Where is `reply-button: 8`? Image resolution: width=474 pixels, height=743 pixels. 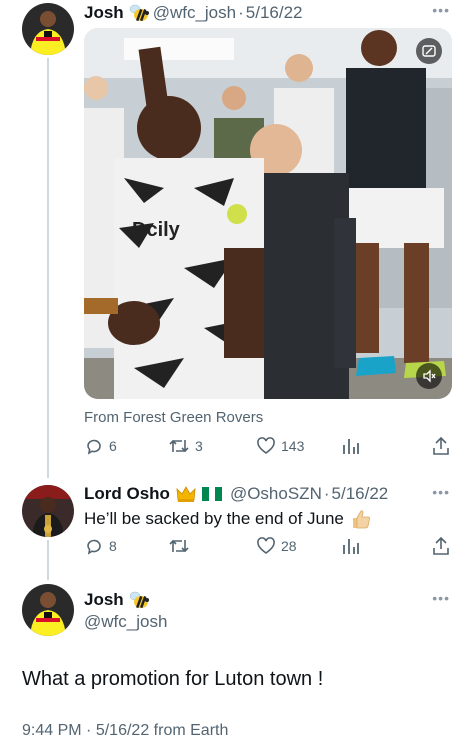 reply-button: 8 is located at coordinates (100, 546).